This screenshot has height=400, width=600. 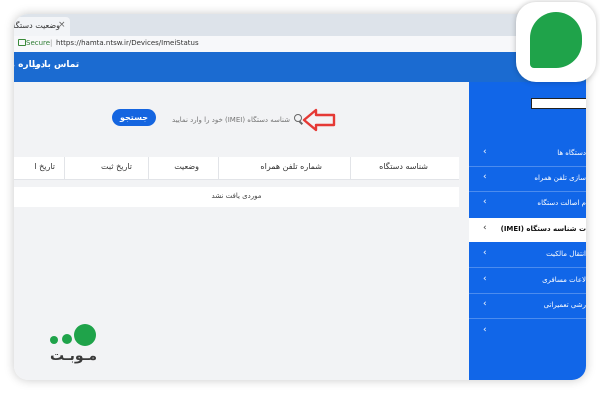 What do you see at coordinates (62, 25) in the screenshot?
I see `close-icon: ×` at bounding box center [62, 25].